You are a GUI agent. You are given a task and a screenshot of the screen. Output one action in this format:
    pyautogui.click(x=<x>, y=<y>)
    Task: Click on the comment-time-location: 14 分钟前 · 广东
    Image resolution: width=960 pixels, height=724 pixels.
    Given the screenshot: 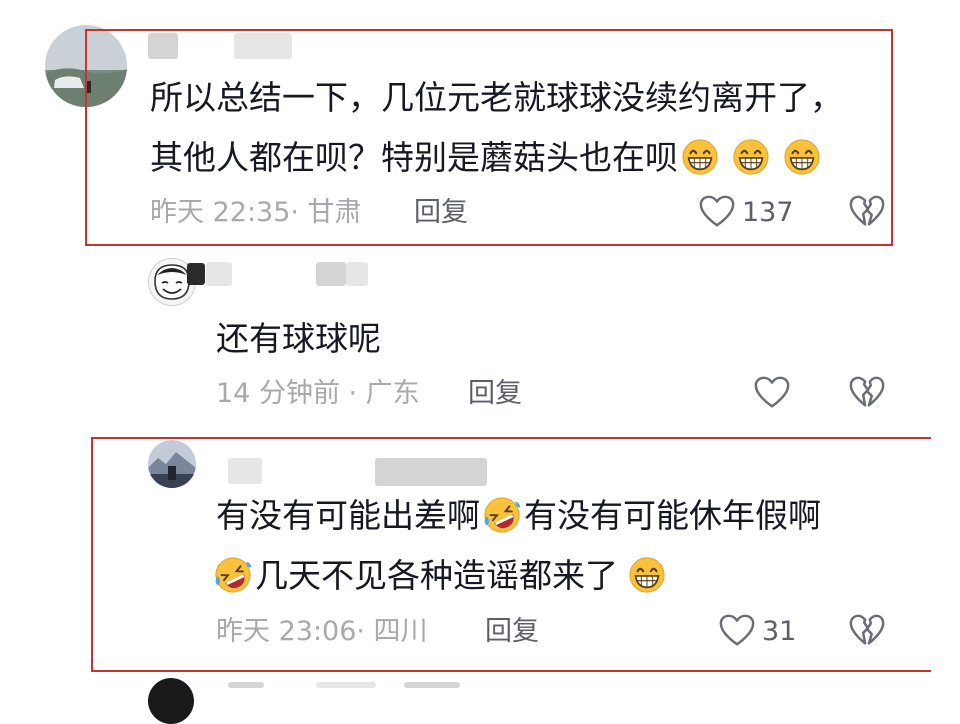 What is the action you would take?
    pyautogui.click(x=318, y=393)
    